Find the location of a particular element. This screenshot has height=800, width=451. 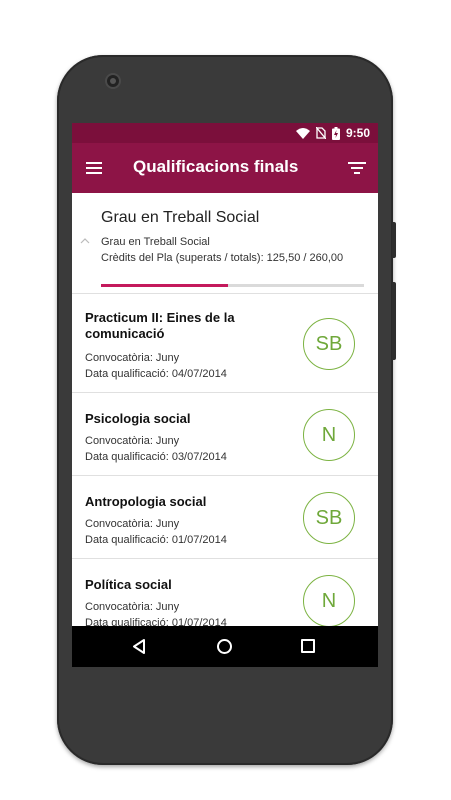

grade-date-text: Data qualificació: 04/07/2014 is located at coordinates (156, 374).